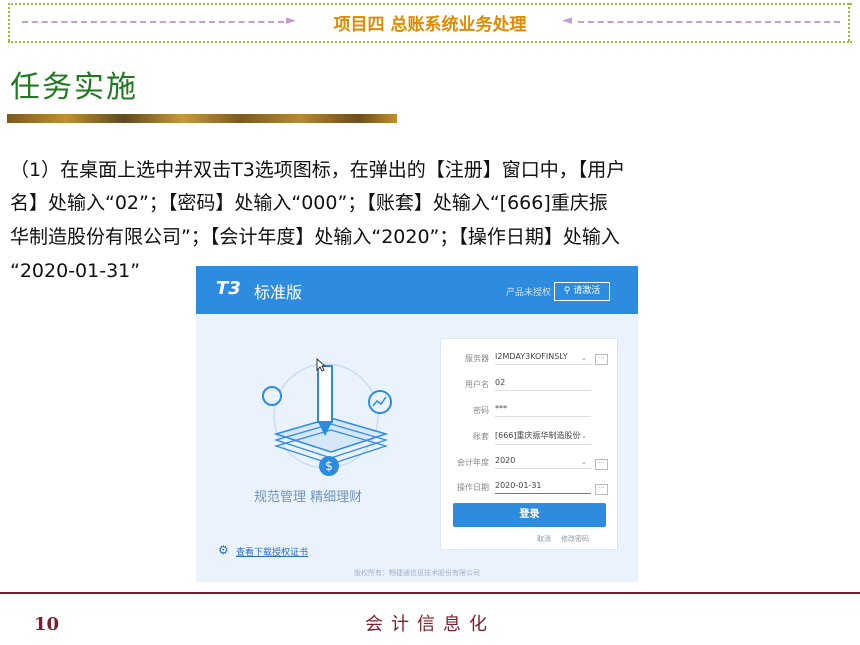 This screenshot has height=645, width=860. I want to click on change-password-link: 修改密码, so click(575, 539).